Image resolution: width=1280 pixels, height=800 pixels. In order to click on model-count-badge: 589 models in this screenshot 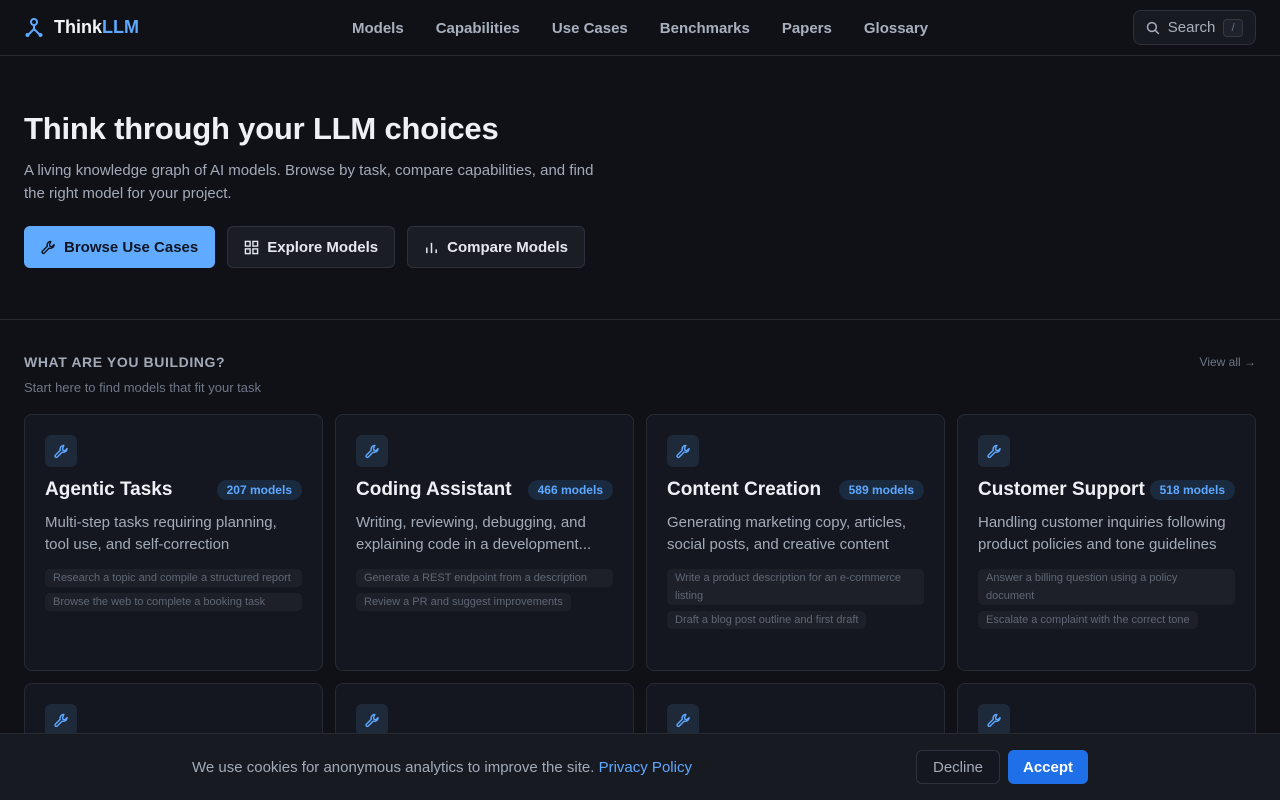, I will do `click(881, 490)`.